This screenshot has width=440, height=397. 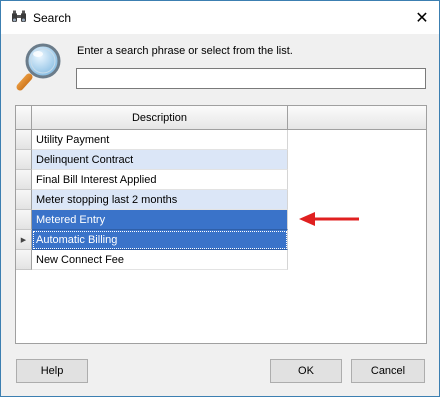 What do you see at coordinates (24, 118) in the screenshot?
I see `row-selector-header` at bounding box center [24, 118].